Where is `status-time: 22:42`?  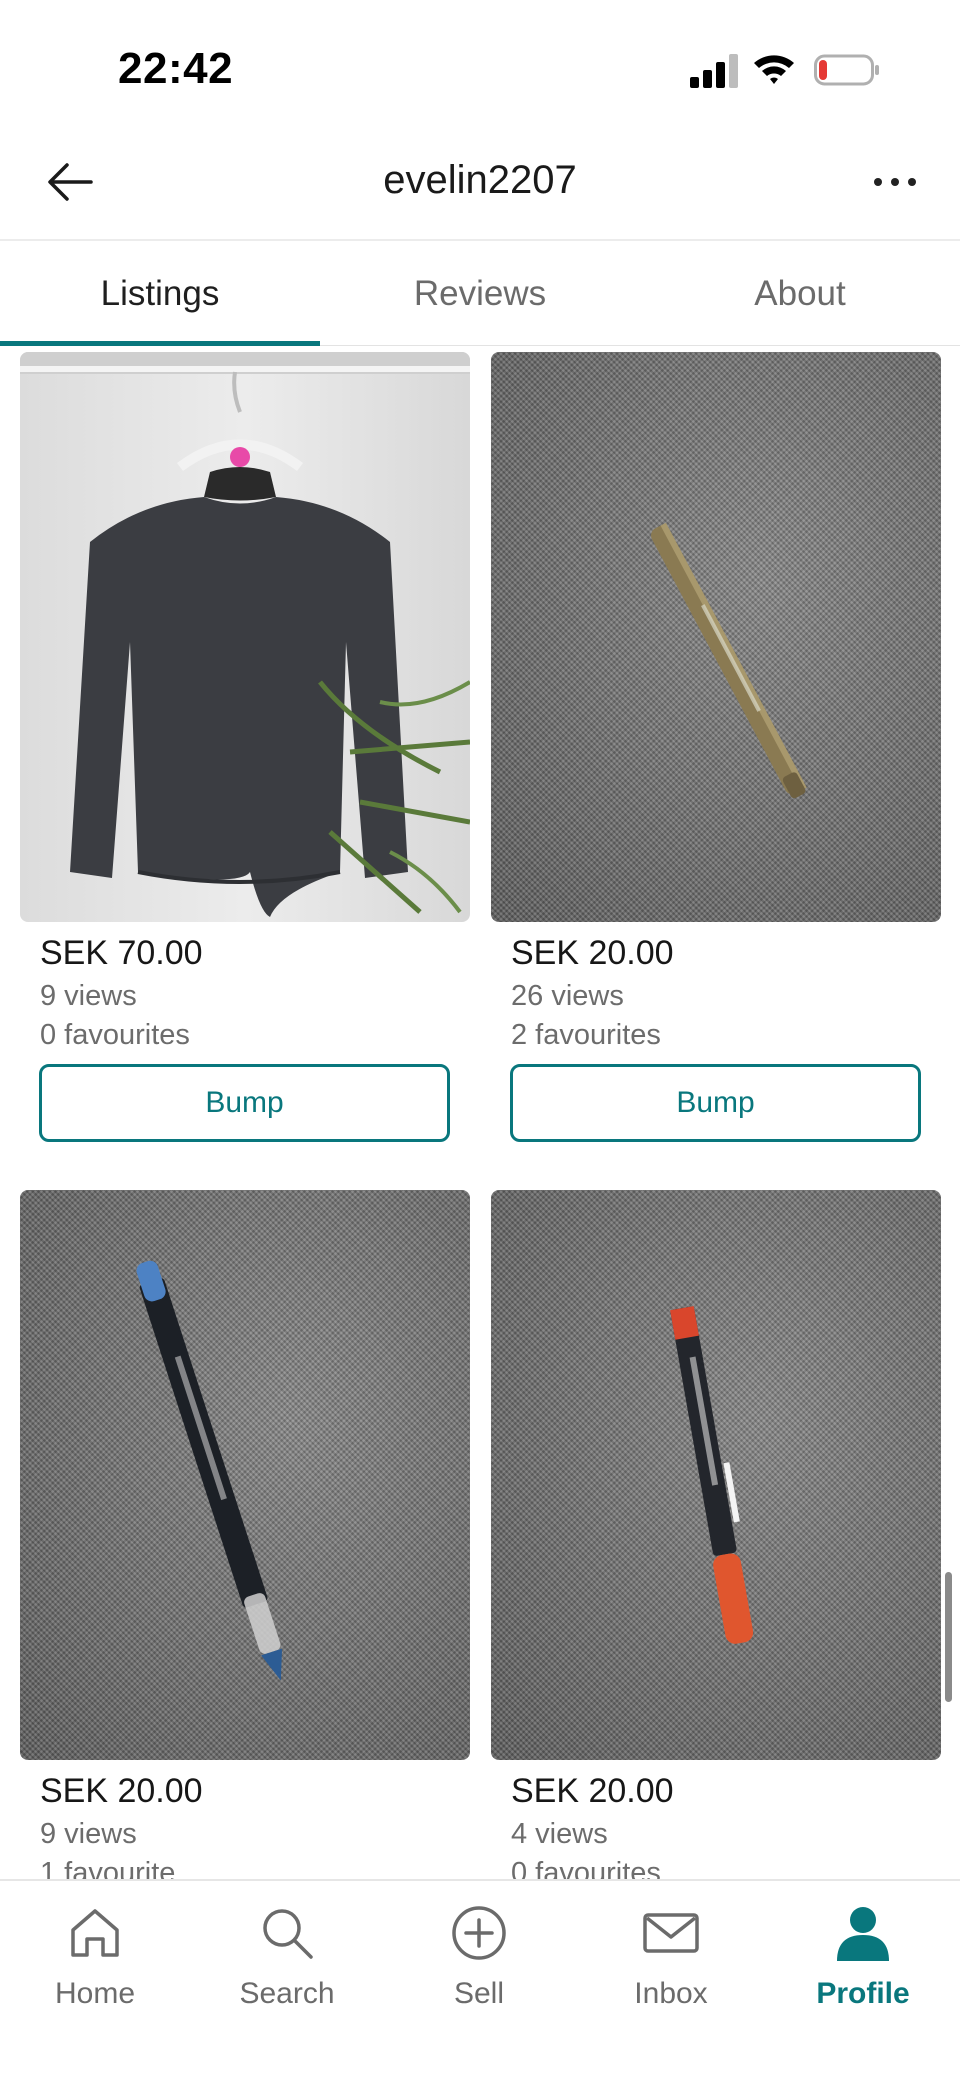
status-time: 22:42 is located at coordinates (176, 68).